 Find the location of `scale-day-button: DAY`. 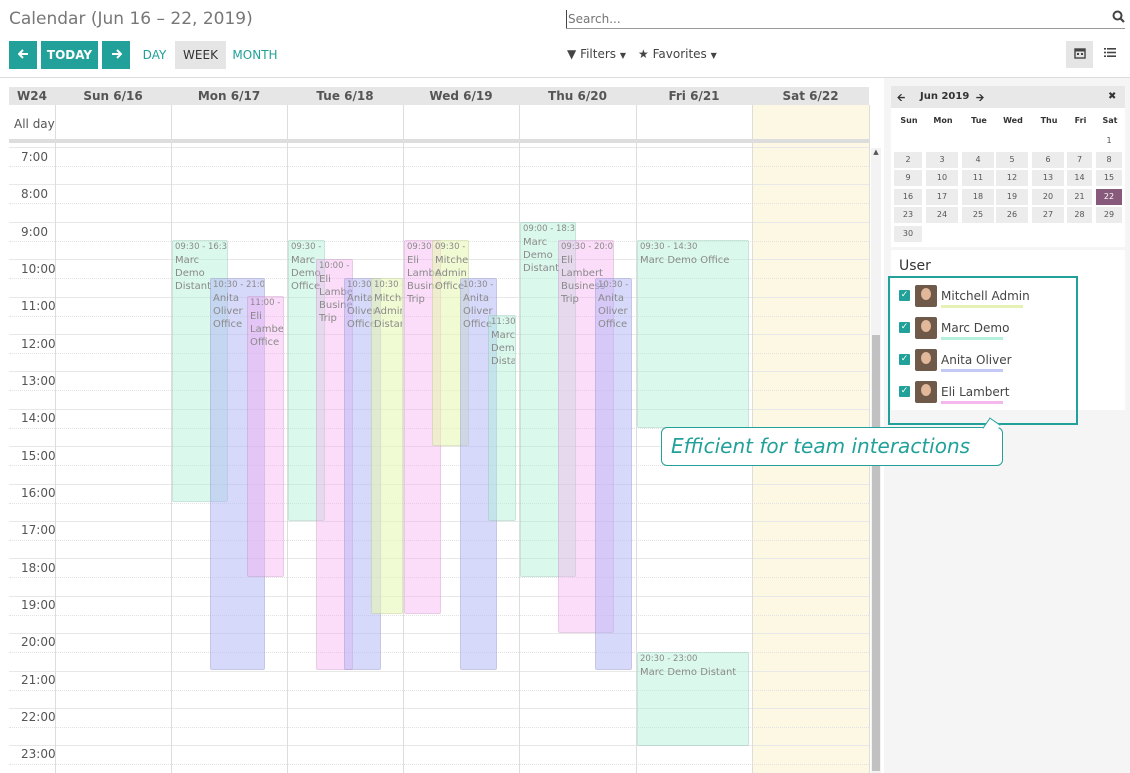

scale-day-button: DAY is located at coordinates (154, 55).